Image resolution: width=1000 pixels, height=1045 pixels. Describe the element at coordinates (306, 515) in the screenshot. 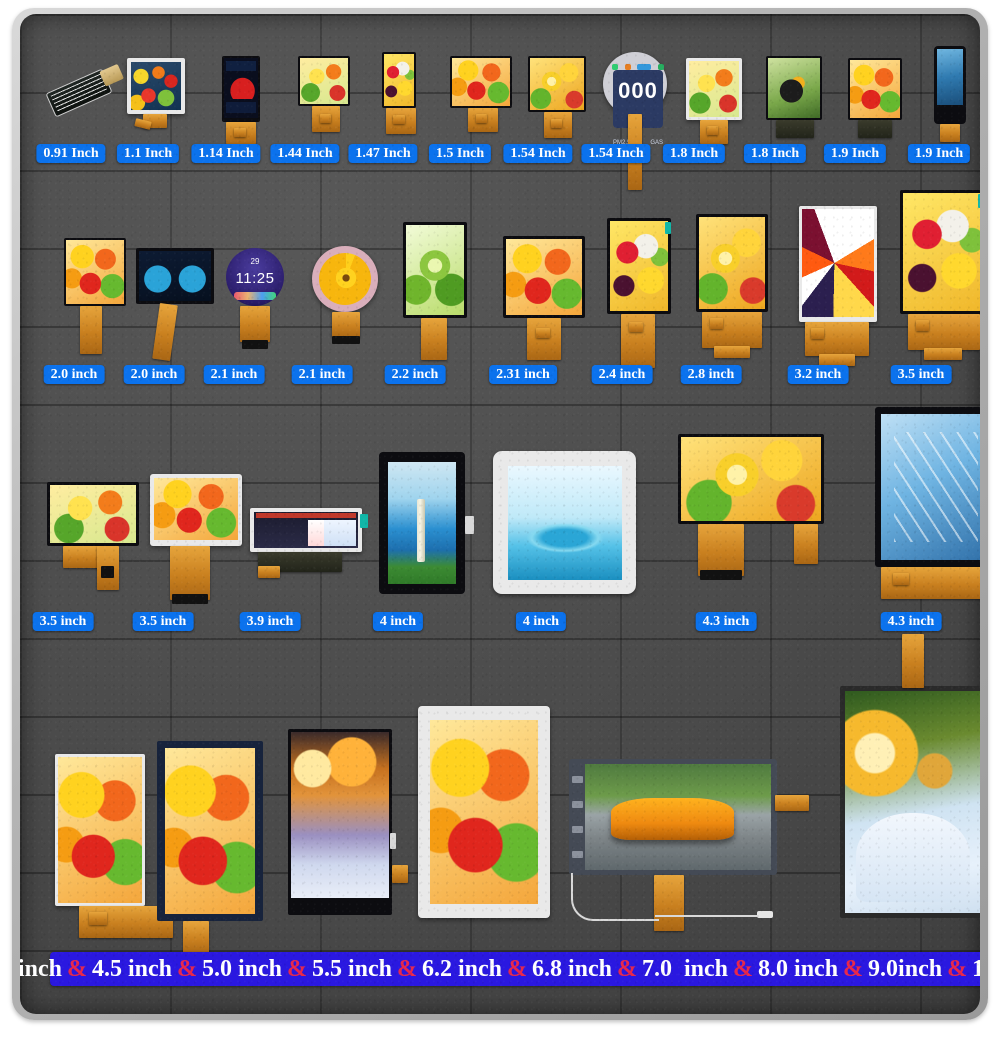

I see `ui-toolbar` at that location.